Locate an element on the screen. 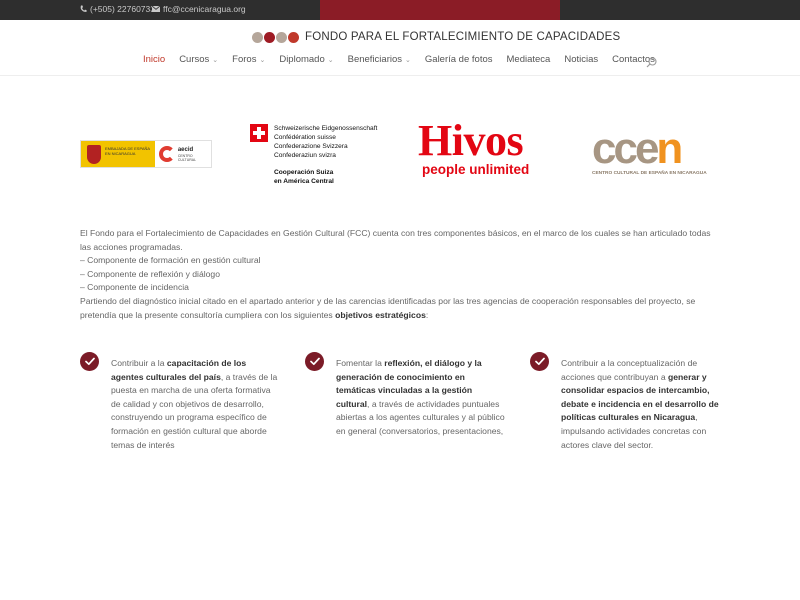  nav-label: Galería de fotos is located at coordinates (458, 59).